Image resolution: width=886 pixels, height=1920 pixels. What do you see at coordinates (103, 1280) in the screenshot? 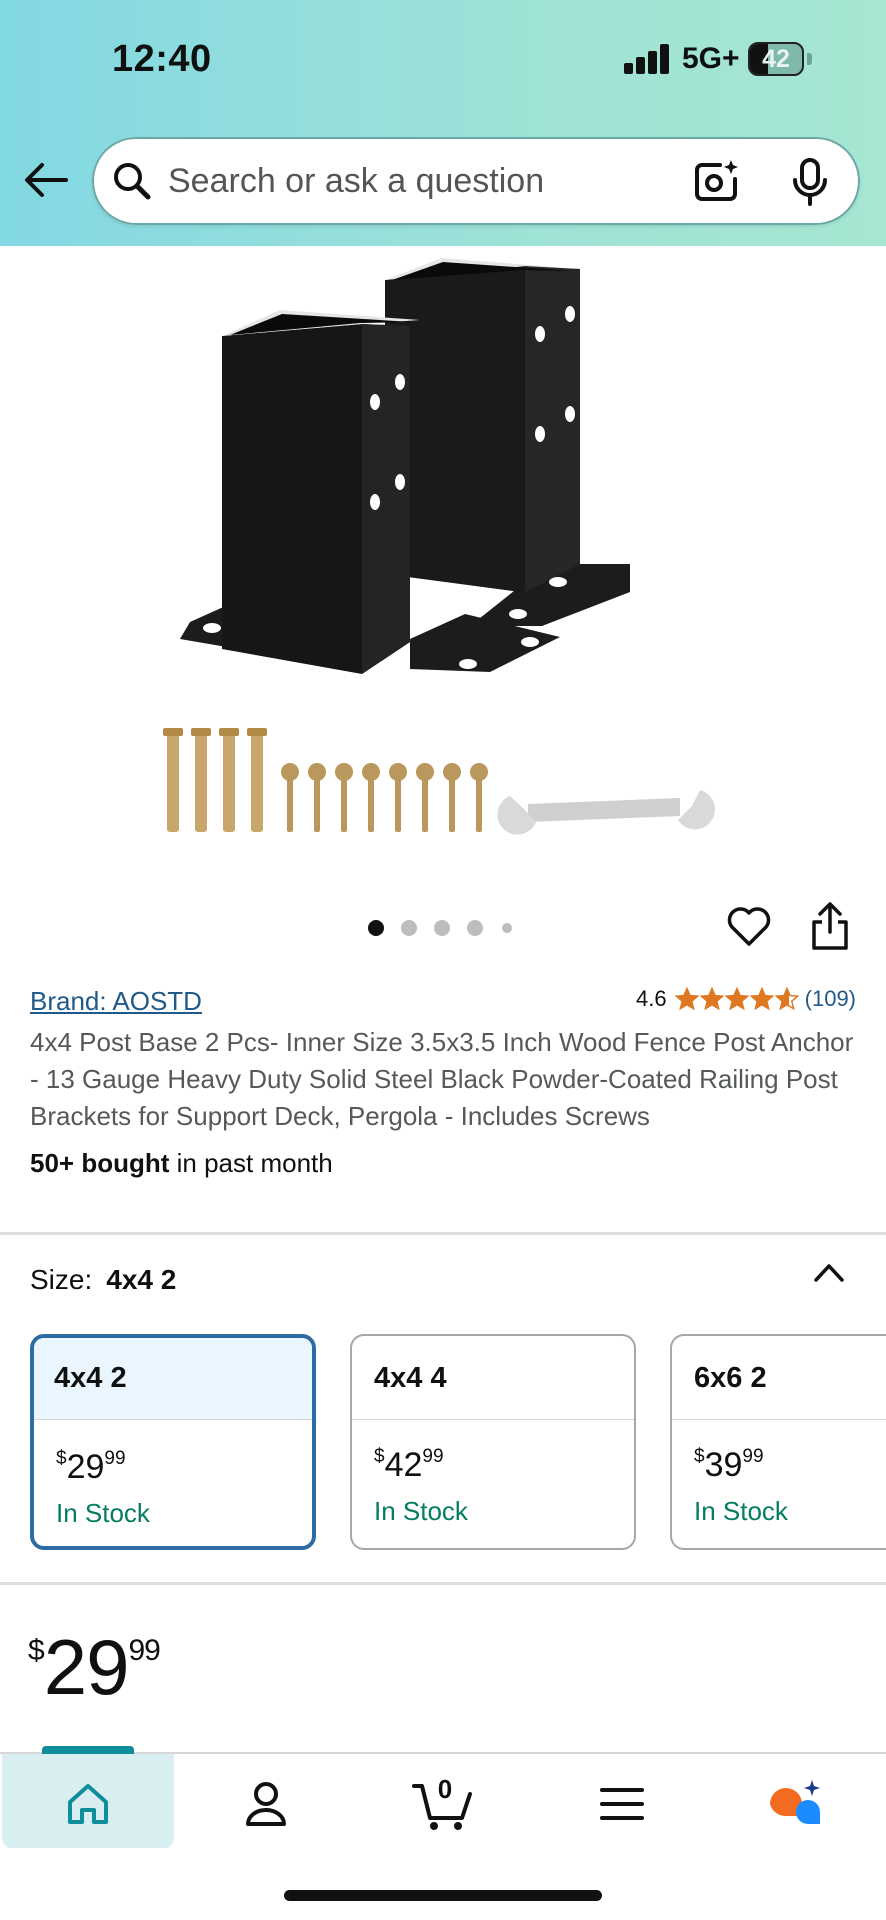
I see `size-selector-header: Size: 4x4 2` at bounding box center [103, 1280].